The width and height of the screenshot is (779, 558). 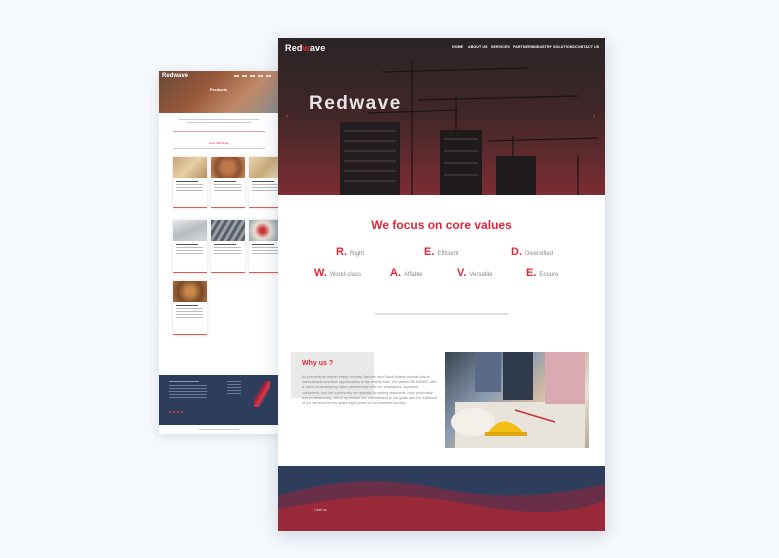 I want to click on back-tab-row, so click(x=219, y=131).